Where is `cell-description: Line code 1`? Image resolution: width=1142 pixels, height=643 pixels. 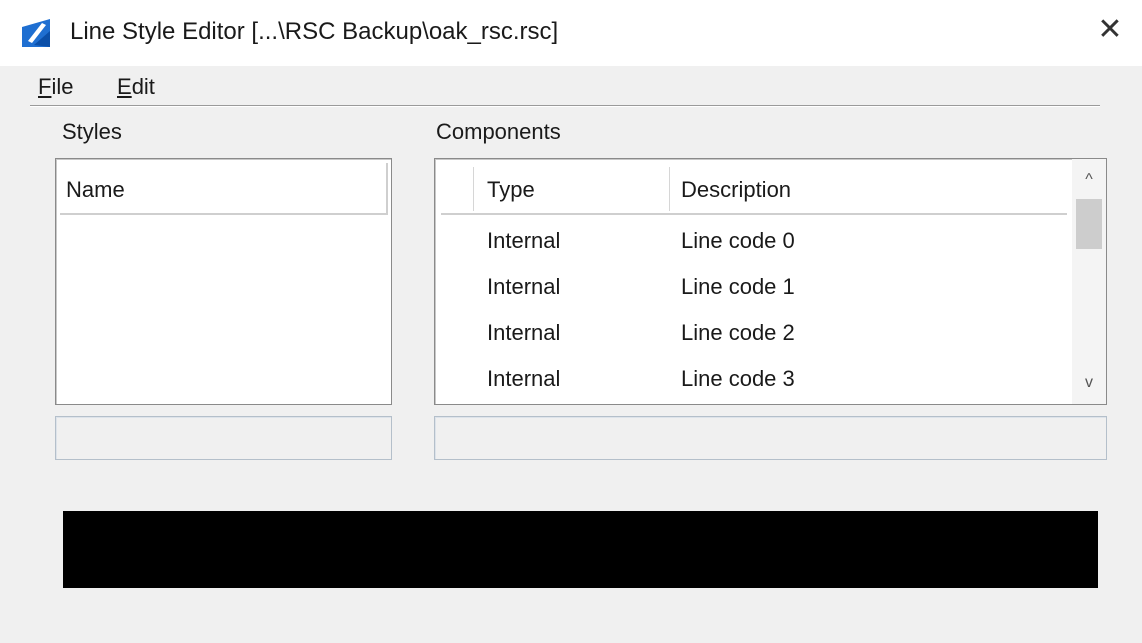 cell-description: Line code 1 is located at coordinates (738, 286).